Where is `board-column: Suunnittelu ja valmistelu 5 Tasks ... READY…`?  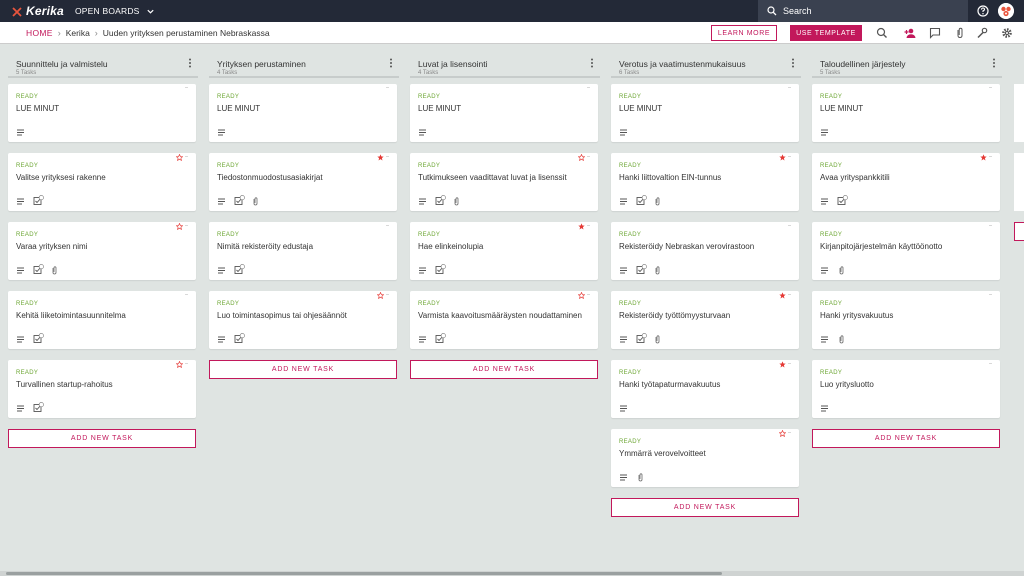
board-column: Suunnittelu ja valmistelu 5 Tasks ... READY… is located at coordinates (103, 246).